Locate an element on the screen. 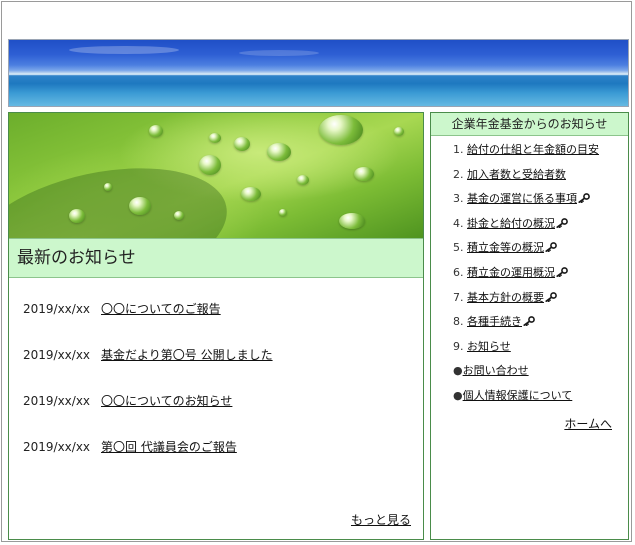  sidebar-item-number: 8. is located at coordinates (460, 322).